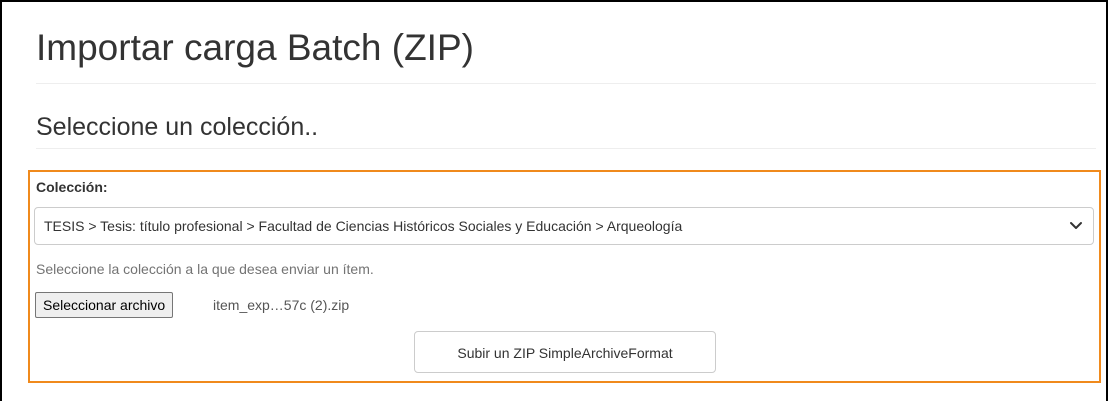  Describe the element at coordinates (255, 47) in the screenshot. I see `page-title: Importar carga Batch (ZIP)` at that location.